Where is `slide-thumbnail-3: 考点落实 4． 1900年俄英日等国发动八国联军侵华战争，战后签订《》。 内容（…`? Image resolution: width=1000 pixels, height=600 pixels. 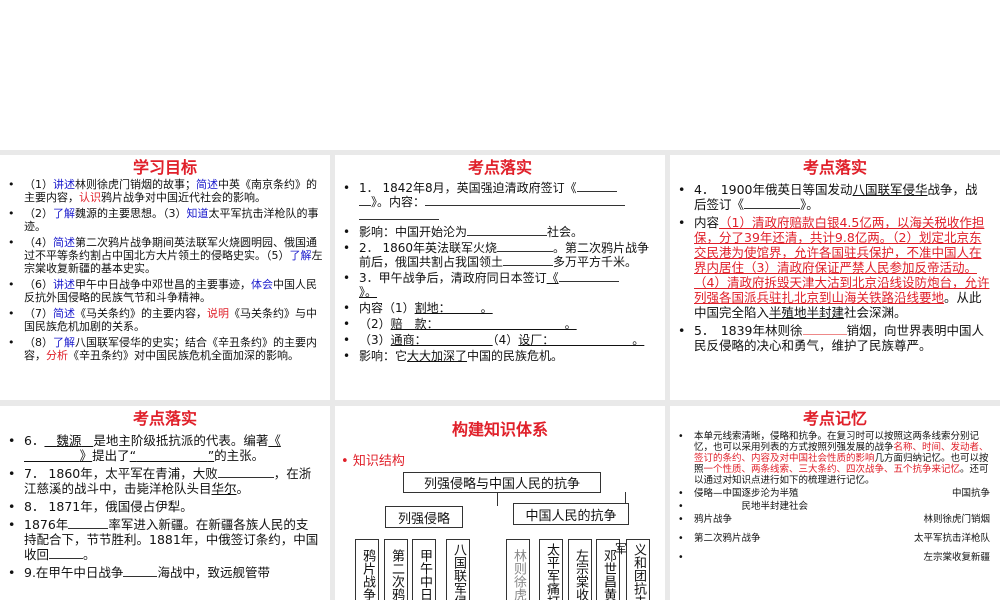
slide-thumbnail-3: 考点落实 4． 1900年俄英日等国发动八国联军侵华战争，战后签订《》。 内容（… is located at coordinates (835, 277).